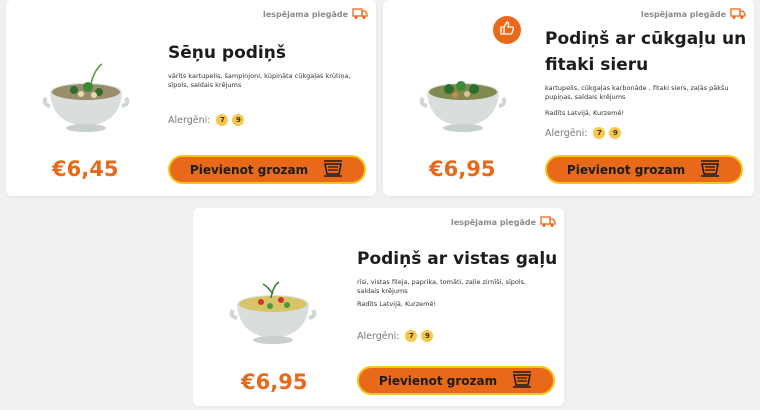  I want to click on product-title: Sēņu podiņš, so click(227, 53).